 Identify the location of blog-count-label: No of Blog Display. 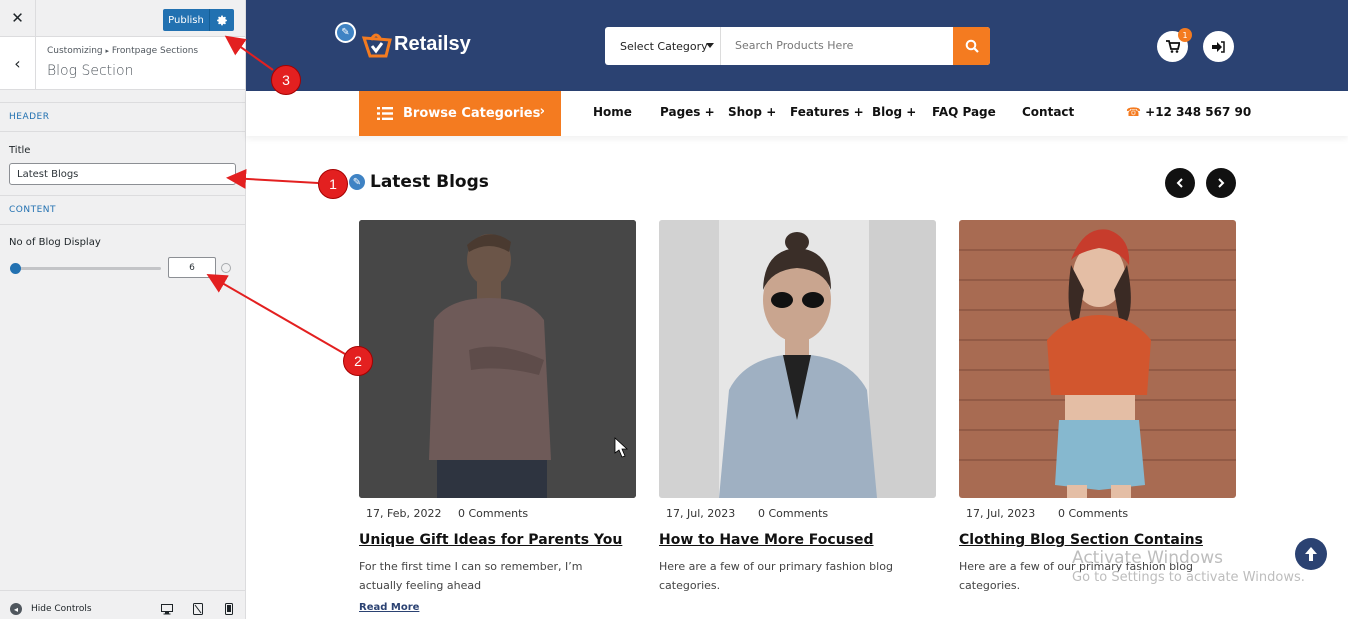
(55, 242).